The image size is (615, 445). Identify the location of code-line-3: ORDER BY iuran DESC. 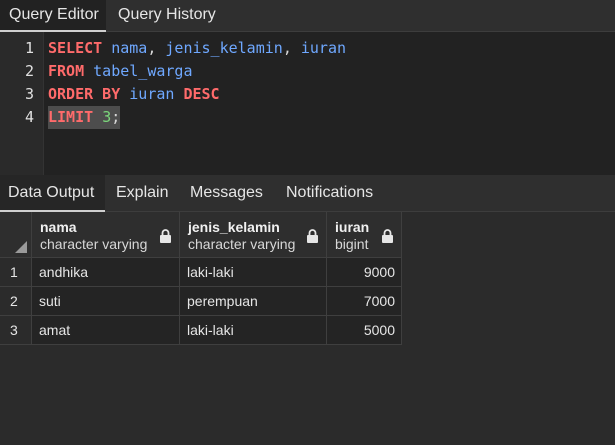
(134, 94).